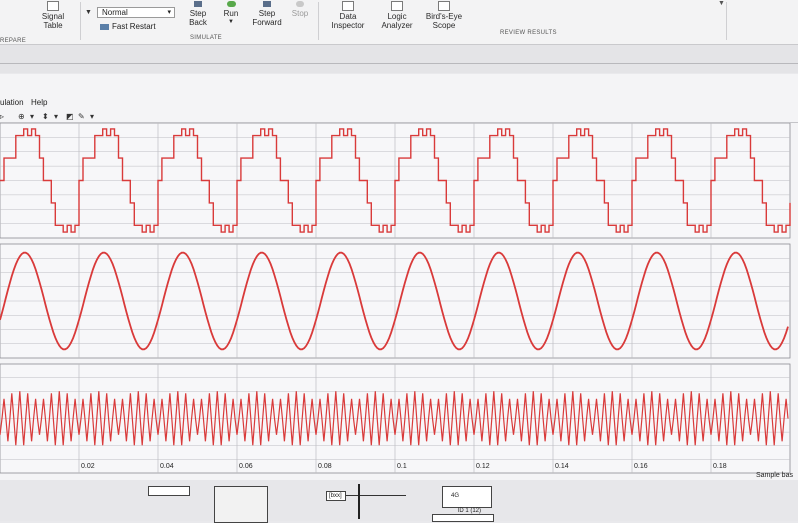 The image size is (798, 523). Describe the element at coordinates (81, 116) in the screenshot. I see `edit-icon: ✎` at that location.